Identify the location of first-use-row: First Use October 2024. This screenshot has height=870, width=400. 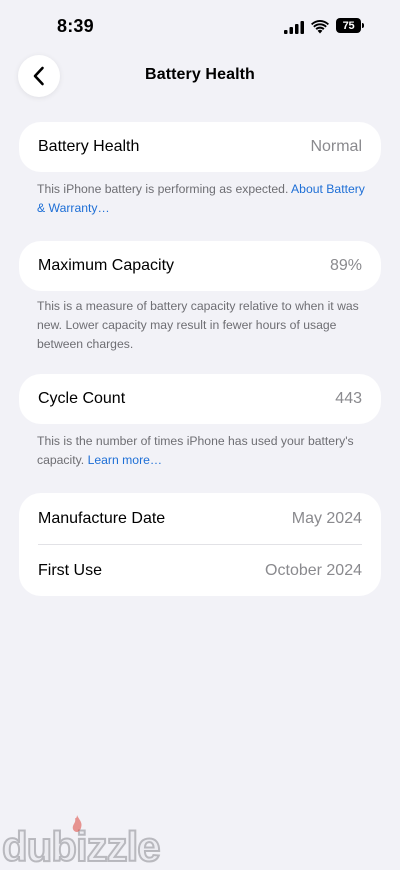
(200, 570).